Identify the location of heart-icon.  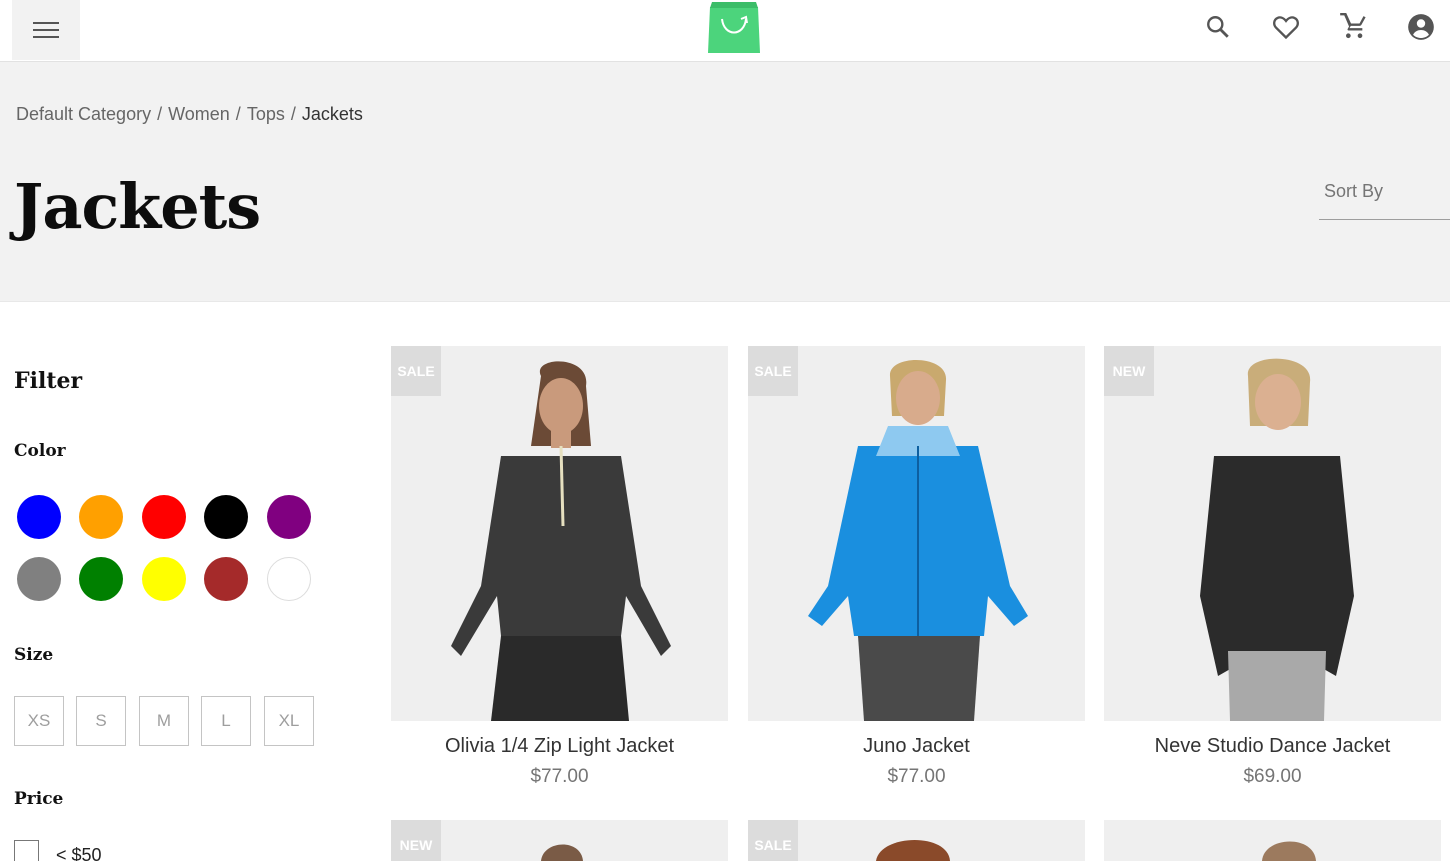
(1286, 28).